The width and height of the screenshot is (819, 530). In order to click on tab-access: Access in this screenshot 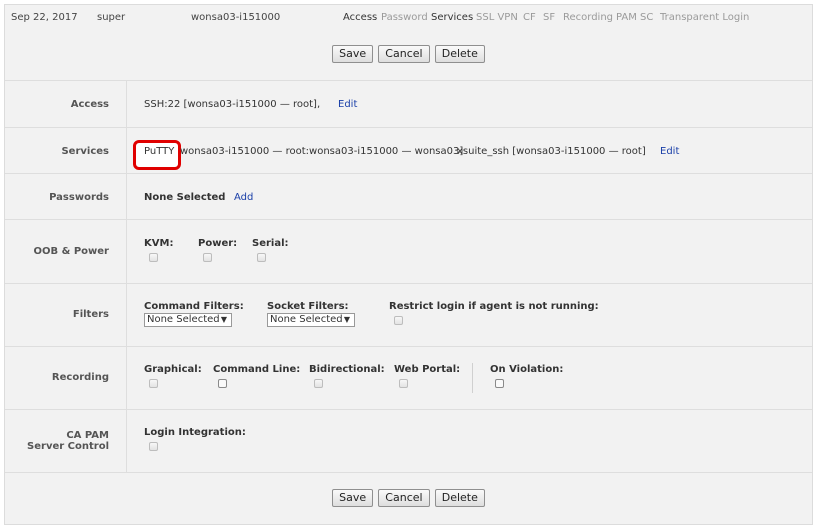, I will do `click(360, 17)`.